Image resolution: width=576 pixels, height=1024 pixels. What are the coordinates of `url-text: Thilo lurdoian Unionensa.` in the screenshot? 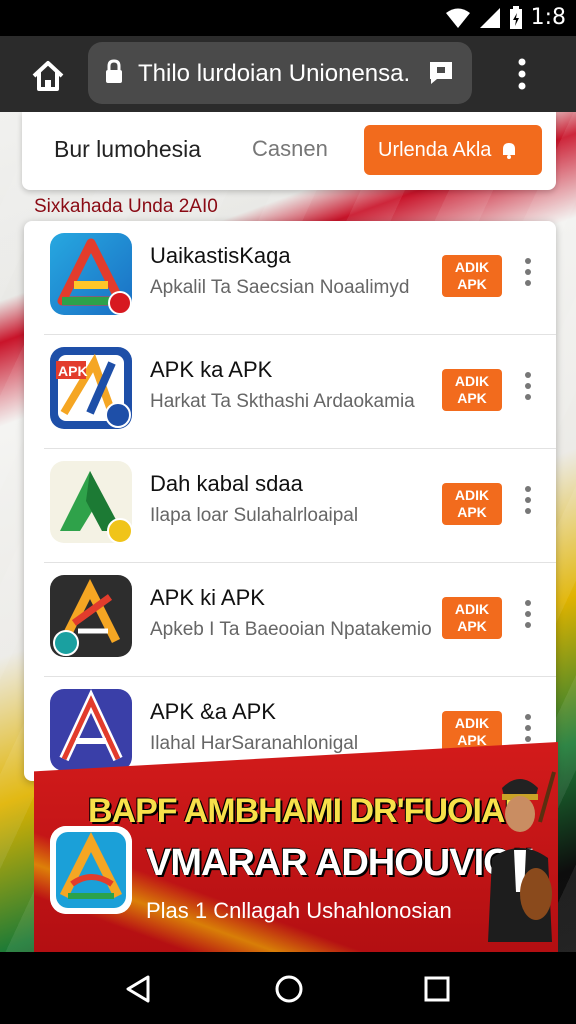 It's located at (274, 74).